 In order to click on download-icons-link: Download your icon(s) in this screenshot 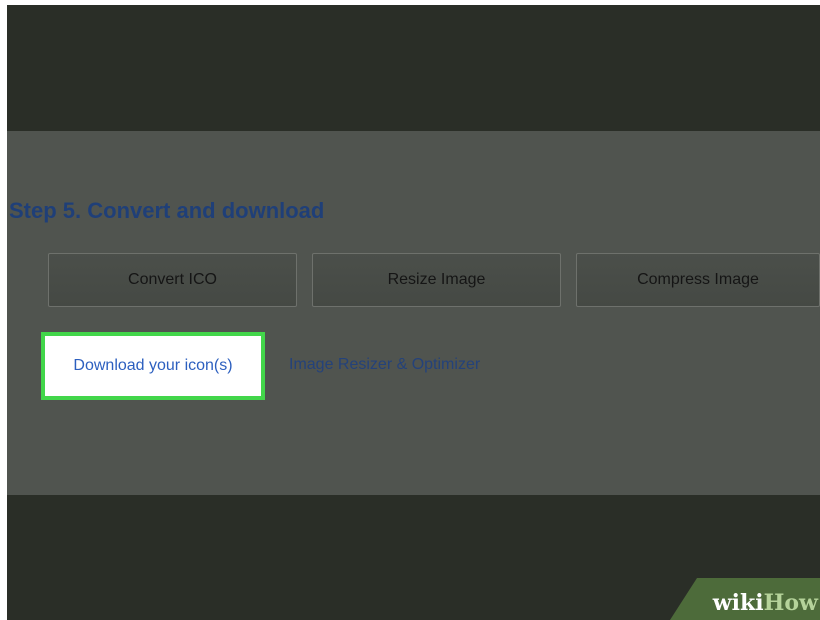, I will do `click(153, 366)`.